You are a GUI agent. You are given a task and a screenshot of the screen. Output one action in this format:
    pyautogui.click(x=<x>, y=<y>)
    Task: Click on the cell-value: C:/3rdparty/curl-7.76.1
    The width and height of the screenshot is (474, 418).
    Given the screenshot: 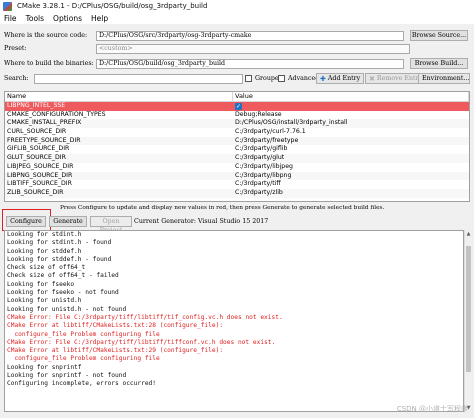 What is the action you would take?
    pyautogui.click(x=351, y=132)
    